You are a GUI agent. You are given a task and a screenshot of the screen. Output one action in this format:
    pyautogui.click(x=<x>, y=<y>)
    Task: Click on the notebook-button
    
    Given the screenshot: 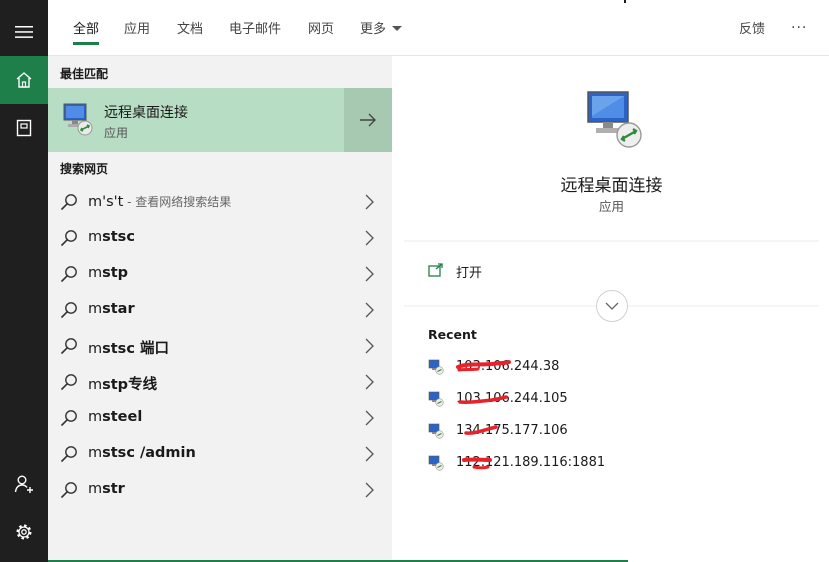 What is the action you would take?
    pyautogui.click(x=24, y=128)
    